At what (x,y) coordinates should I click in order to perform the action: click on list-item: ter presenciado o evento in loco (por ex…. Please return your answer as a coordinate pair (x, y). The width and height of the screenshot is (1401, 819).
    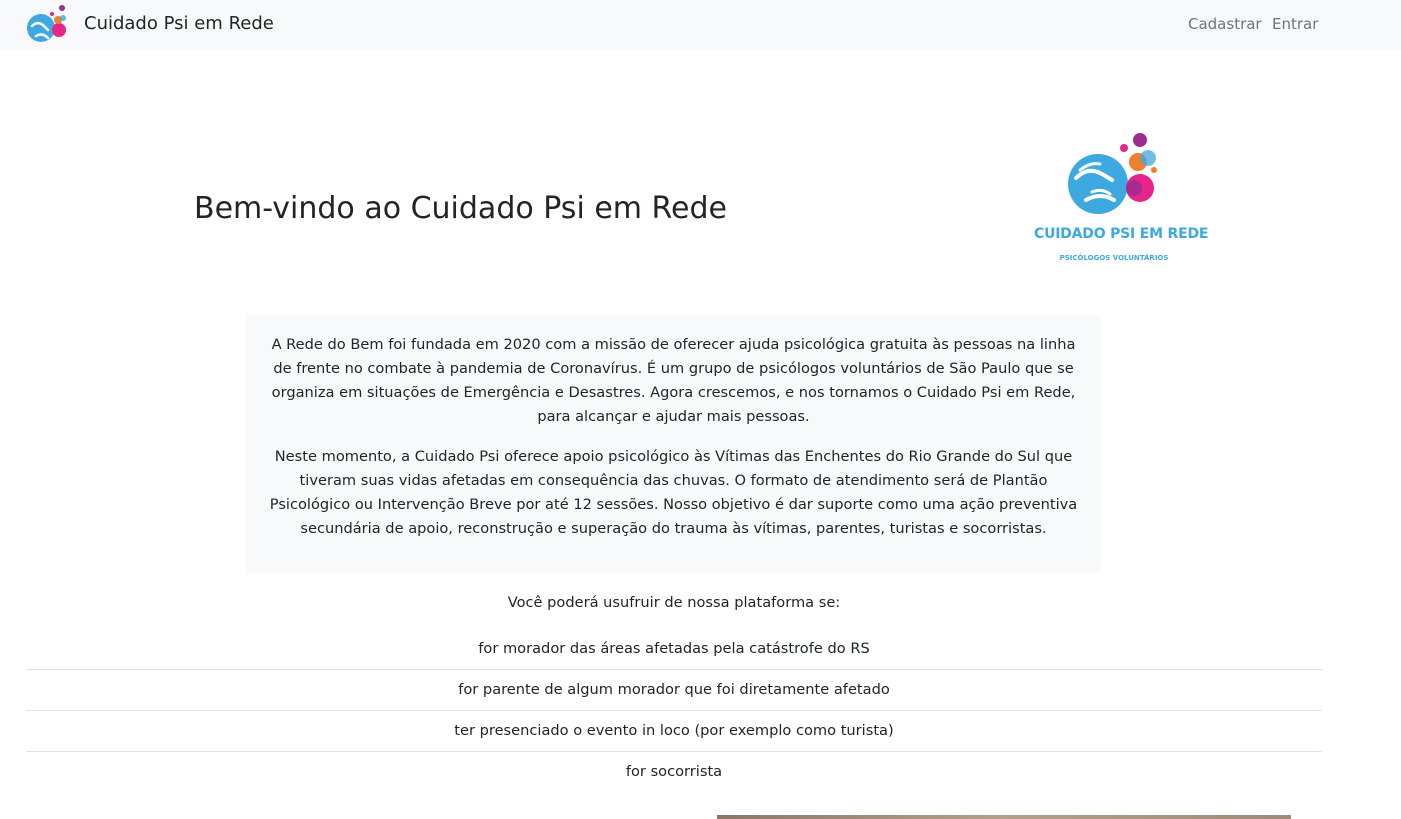
    Looking at the image, I should click on (674, 731).